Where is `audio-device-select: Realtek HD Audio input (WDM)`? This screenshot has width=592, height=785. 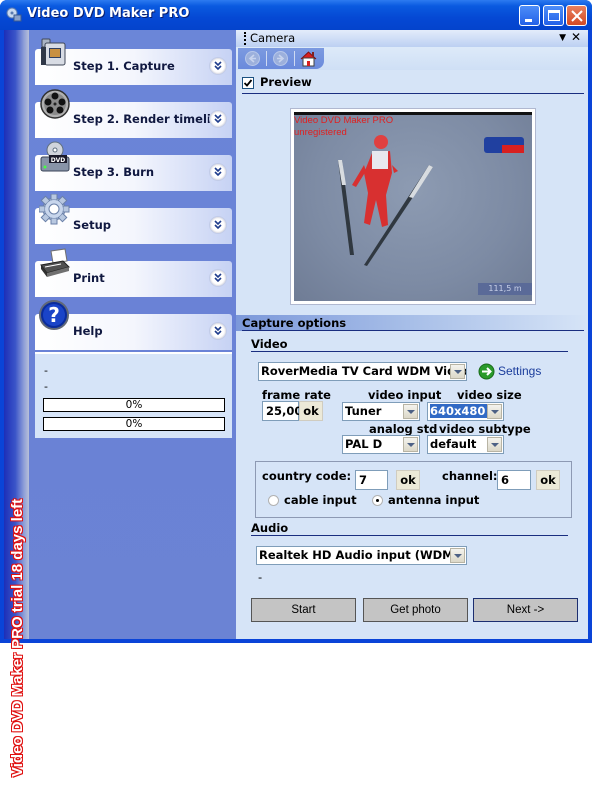
audio-device-select: Realtek HD Audio input (WDM) is located at coordinates (361, 555).